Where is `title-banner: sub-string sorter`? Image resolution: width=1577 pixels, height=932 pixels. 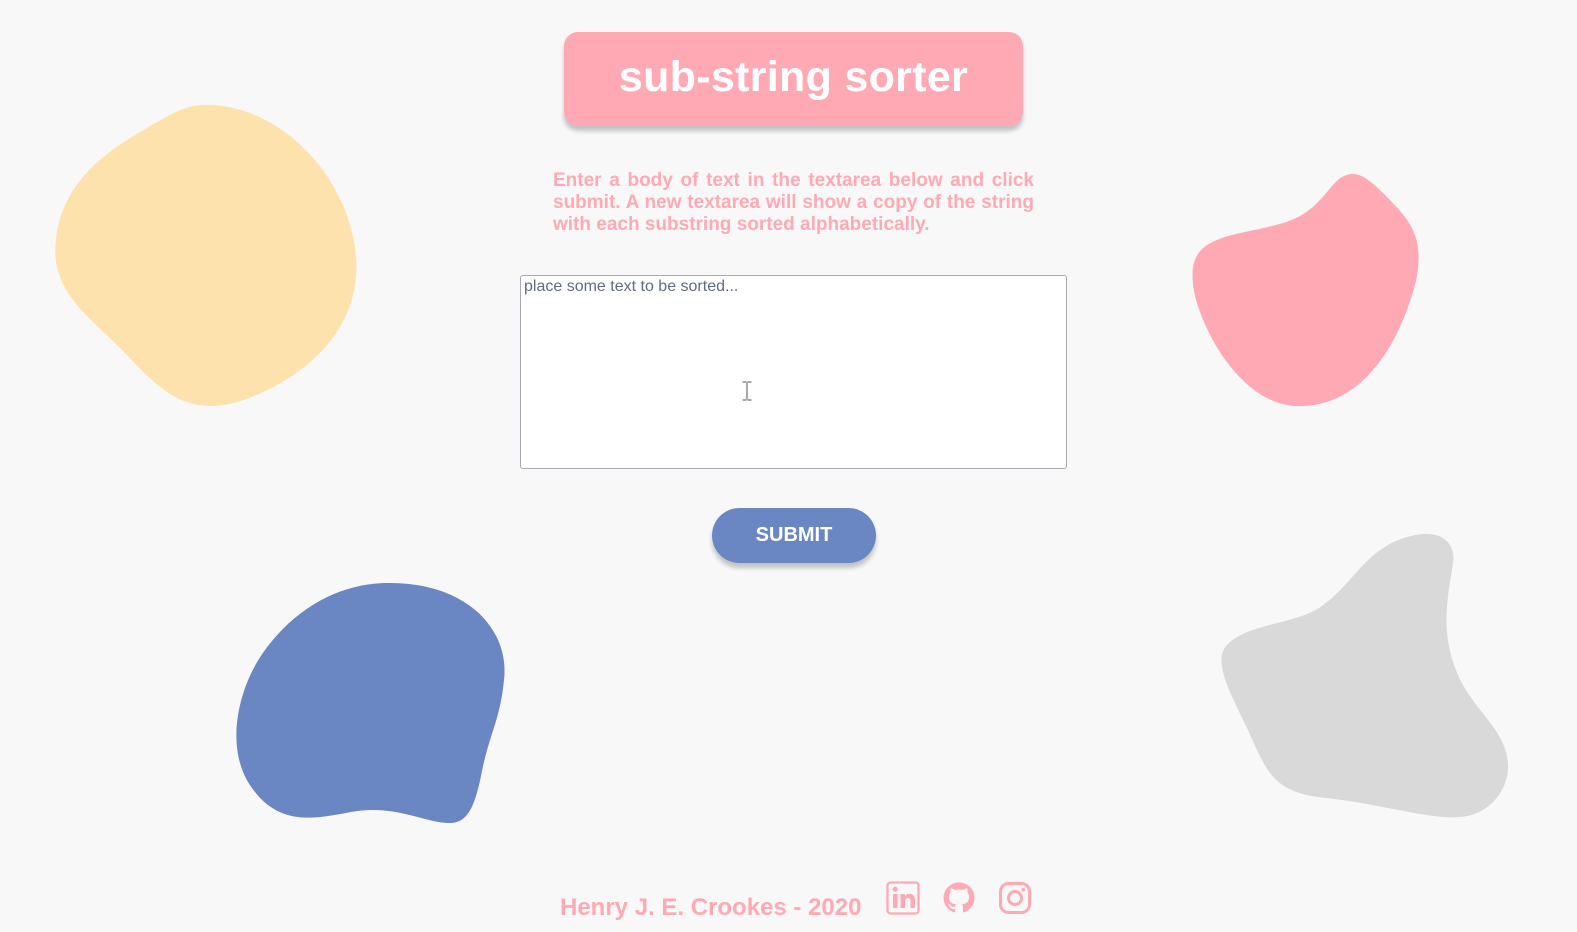
title-banner: sub-string sorter is located at coordinates (793, 79).